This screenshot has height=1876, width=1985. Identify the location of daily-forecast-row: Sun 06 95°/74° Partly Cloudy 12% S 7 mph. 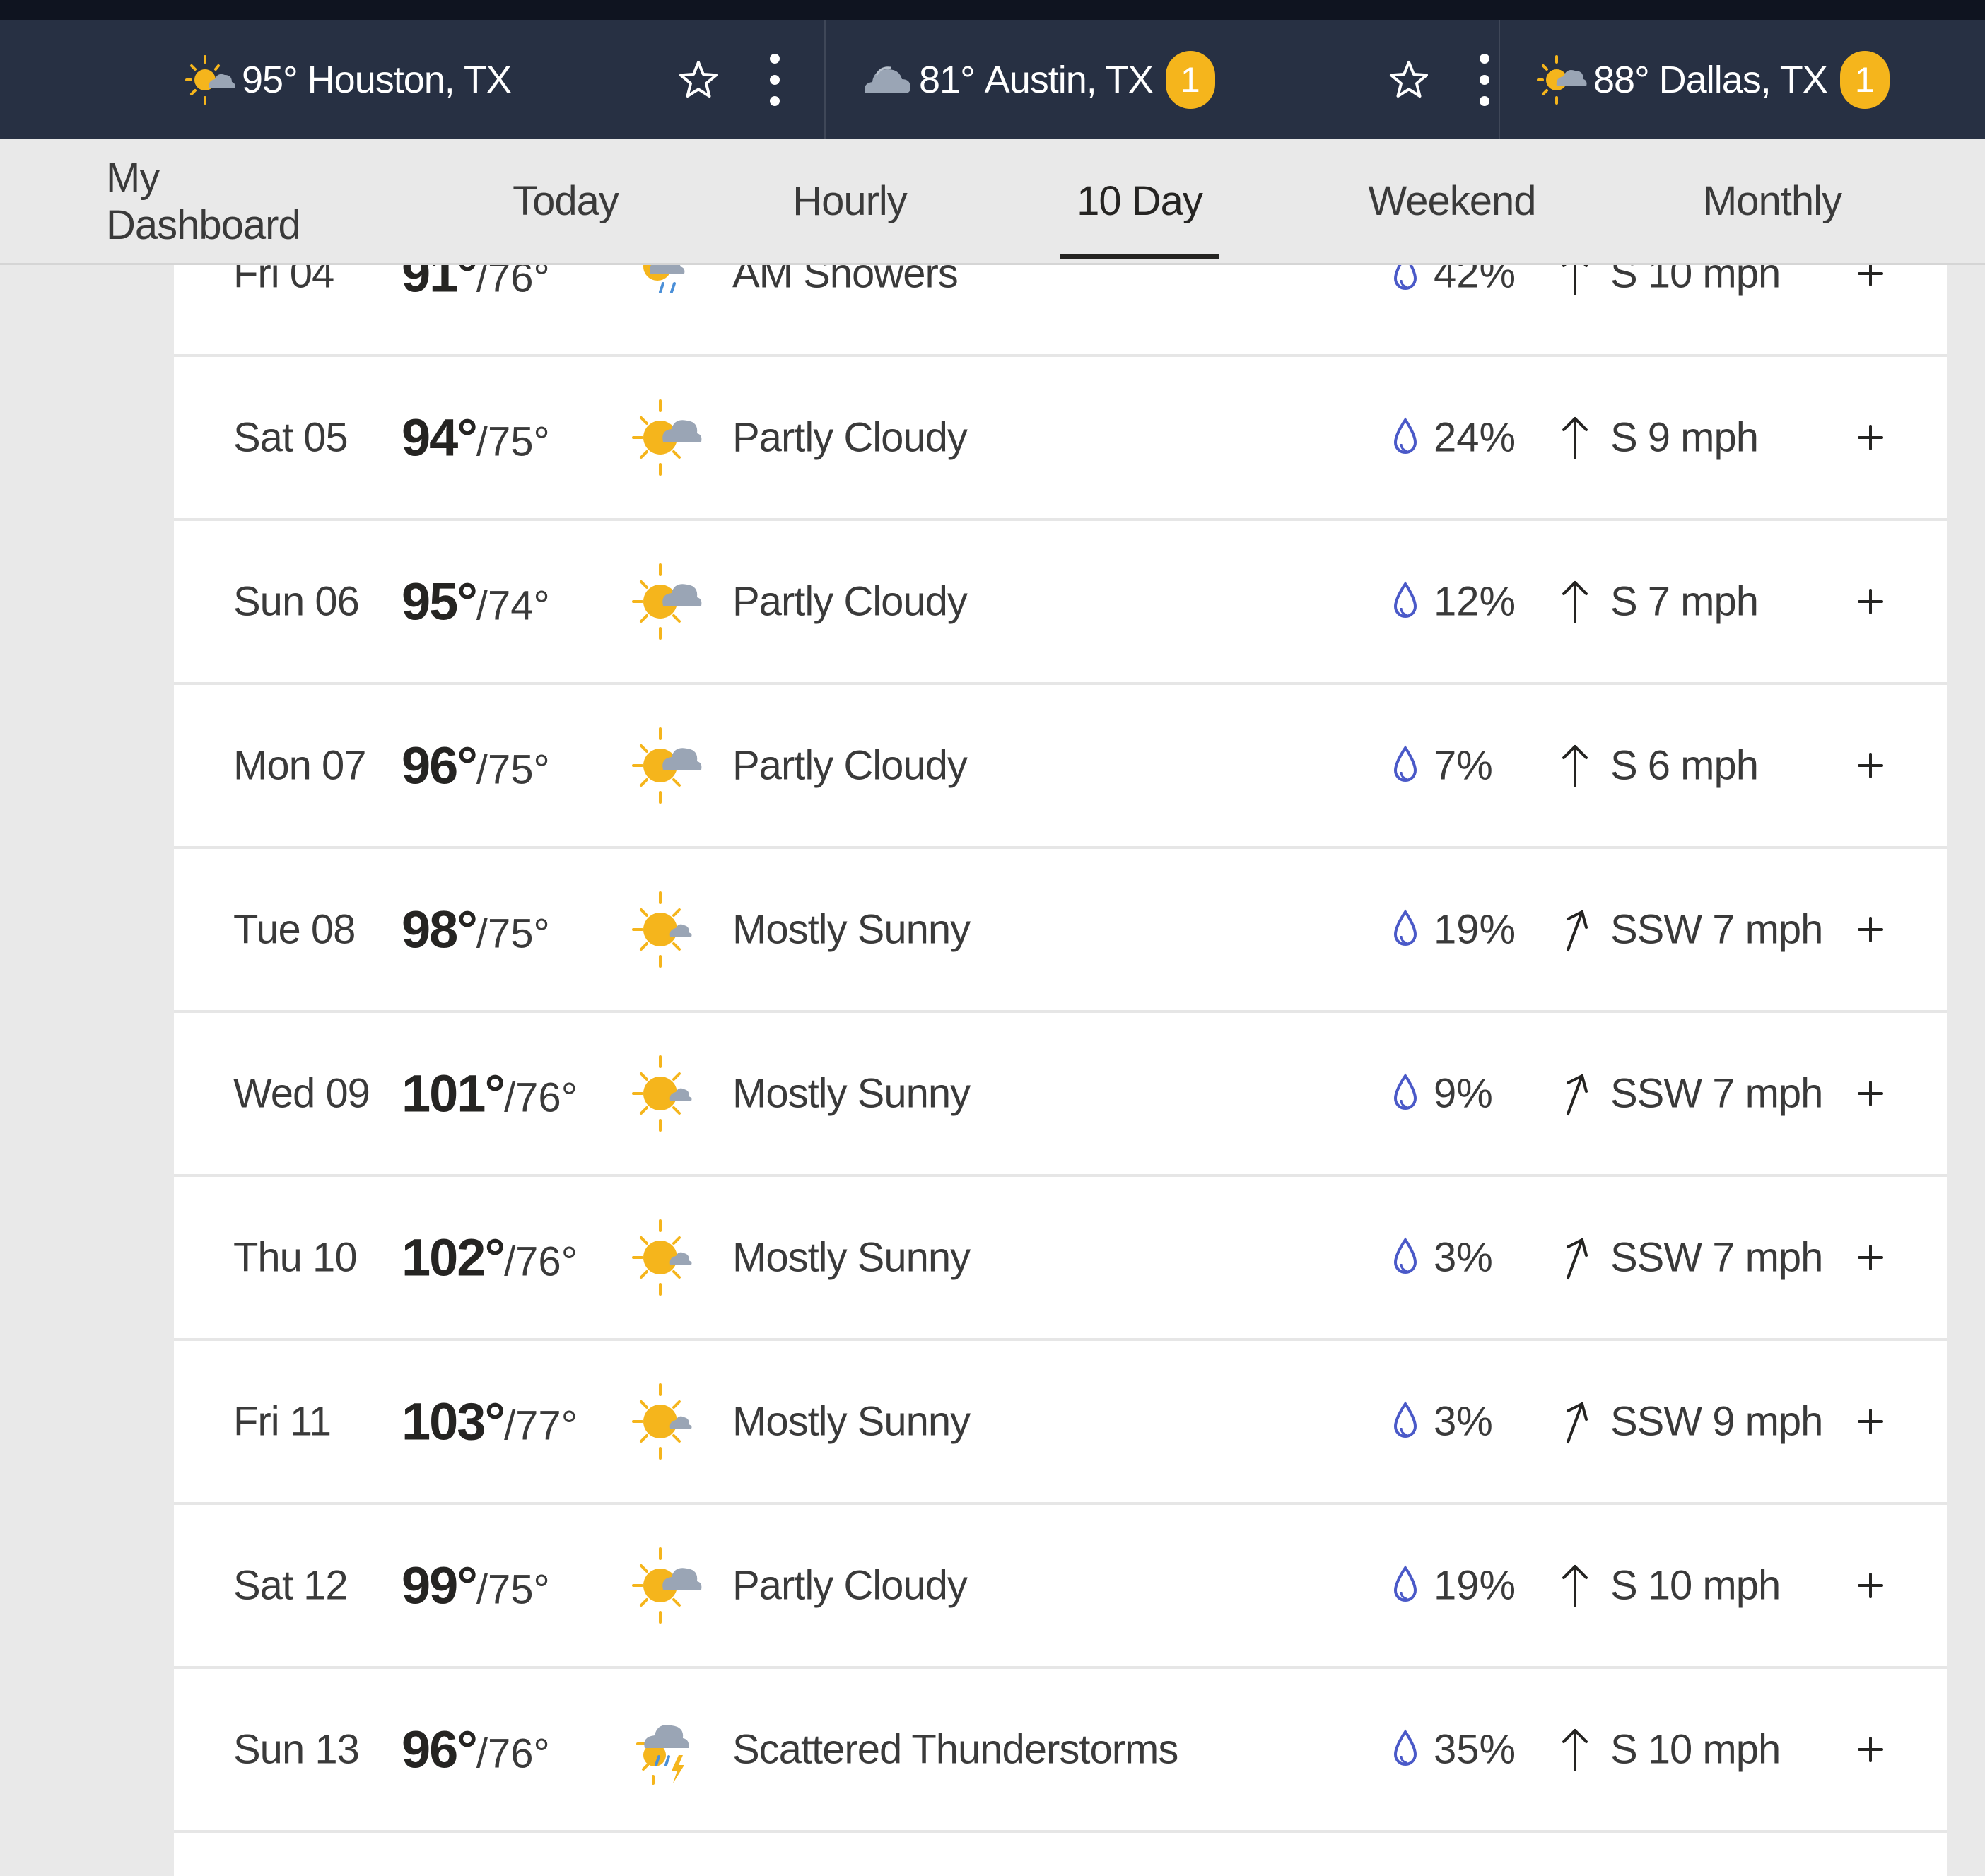
(1060, 603).